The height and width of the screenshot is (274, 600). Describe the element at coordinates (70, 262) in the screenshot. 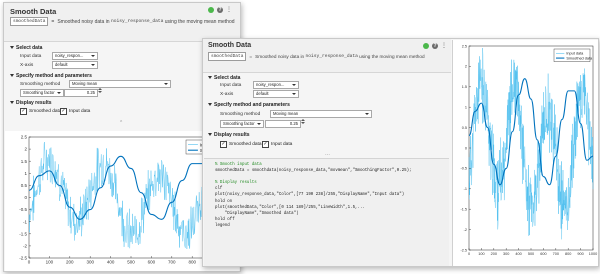

I see `x-tick-label: 200` at that location.